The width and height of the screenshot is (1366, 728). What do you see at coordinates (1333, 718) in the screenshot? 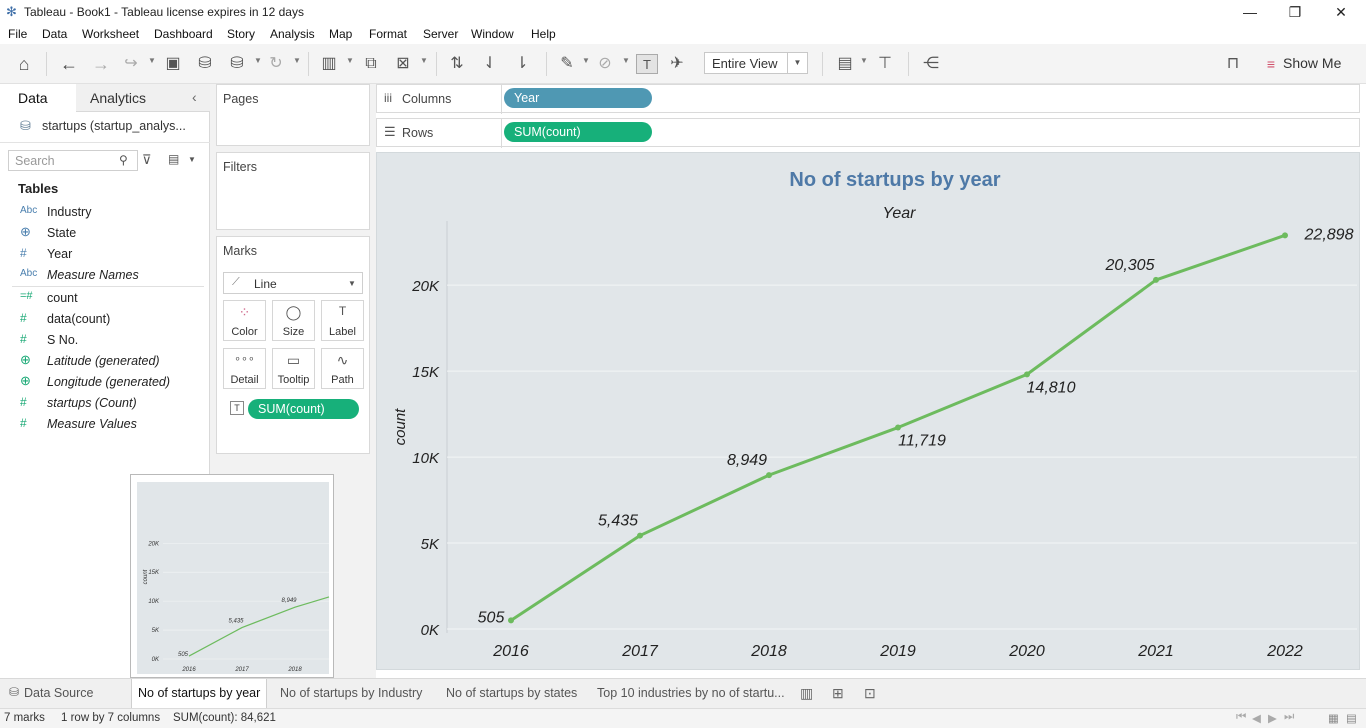
I see `grid-view-icon: ▦` at bounding box center [1333, 718].